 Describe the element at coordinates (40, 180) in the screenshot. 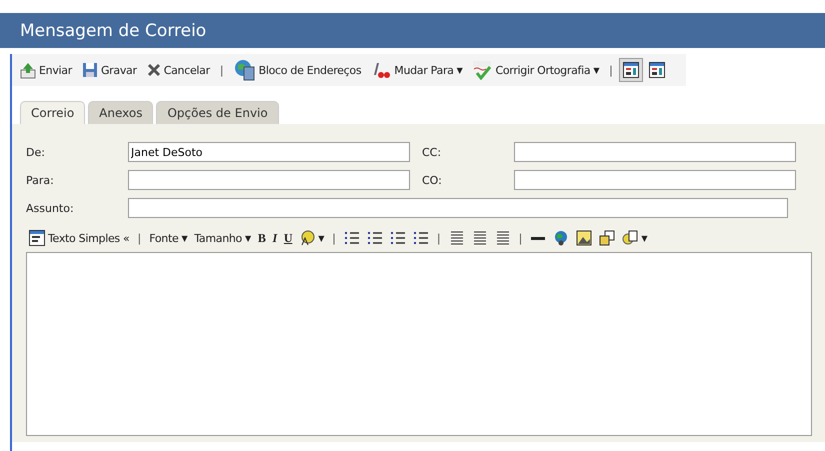

I see `field-label: Para:` at that location.